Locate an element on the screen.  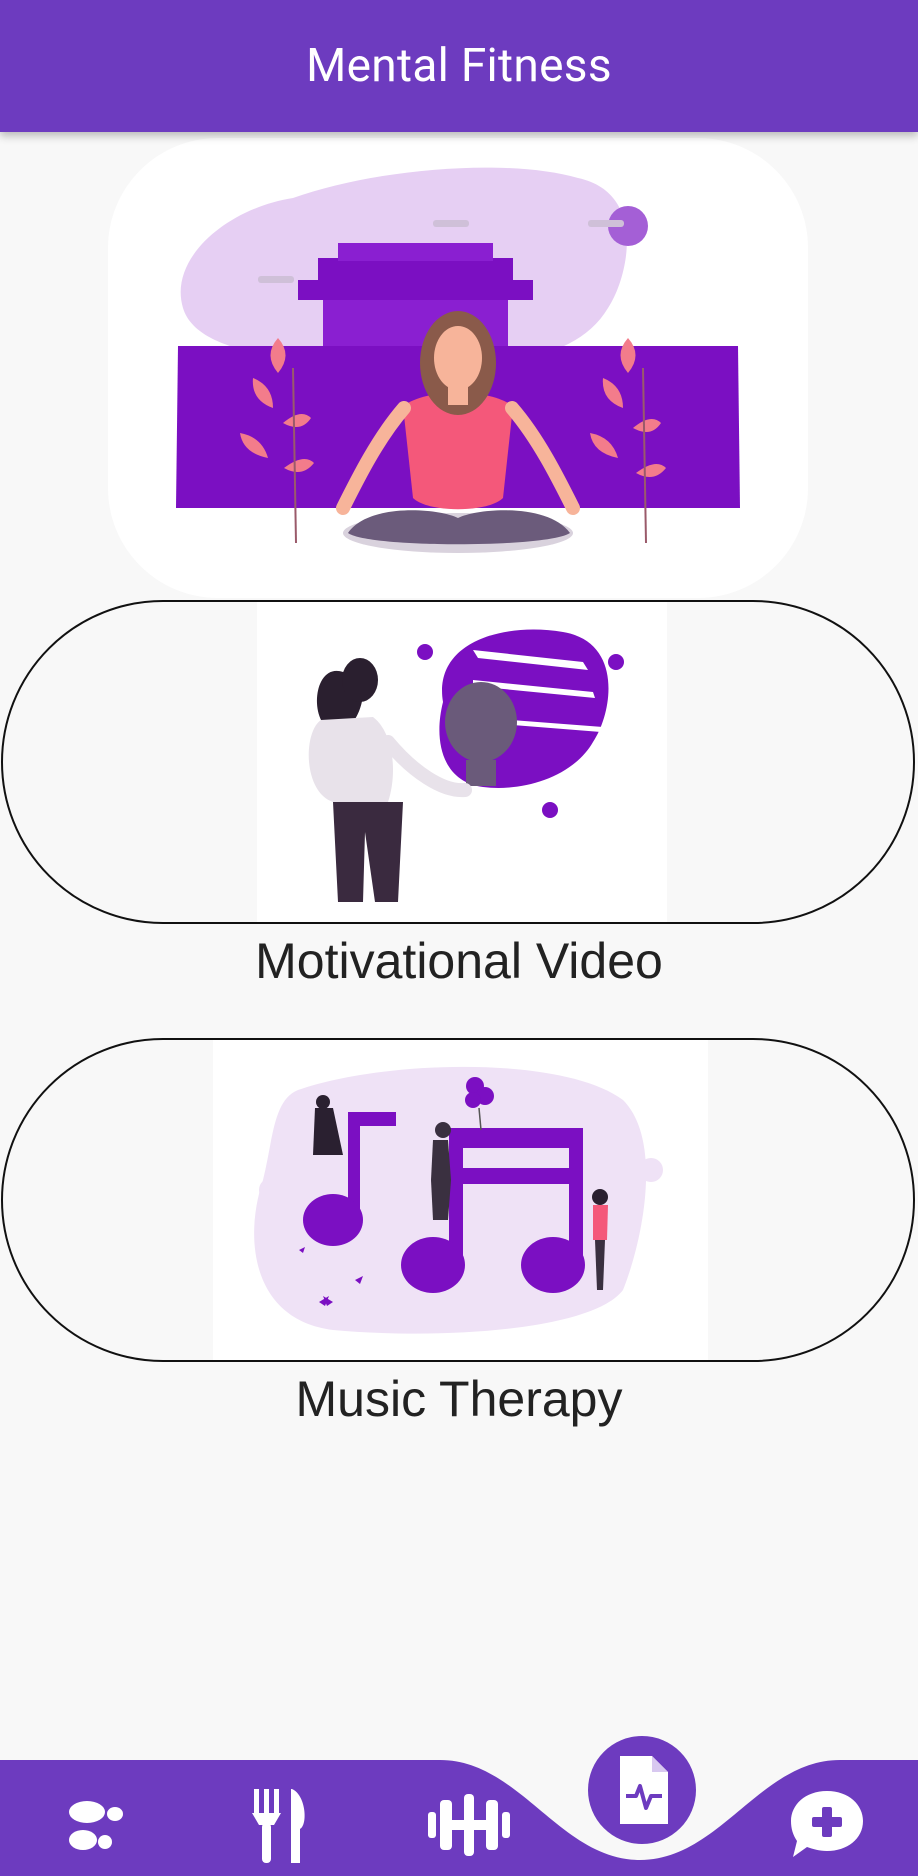
dumbbell-icon is located at coordinates (469, 1825).